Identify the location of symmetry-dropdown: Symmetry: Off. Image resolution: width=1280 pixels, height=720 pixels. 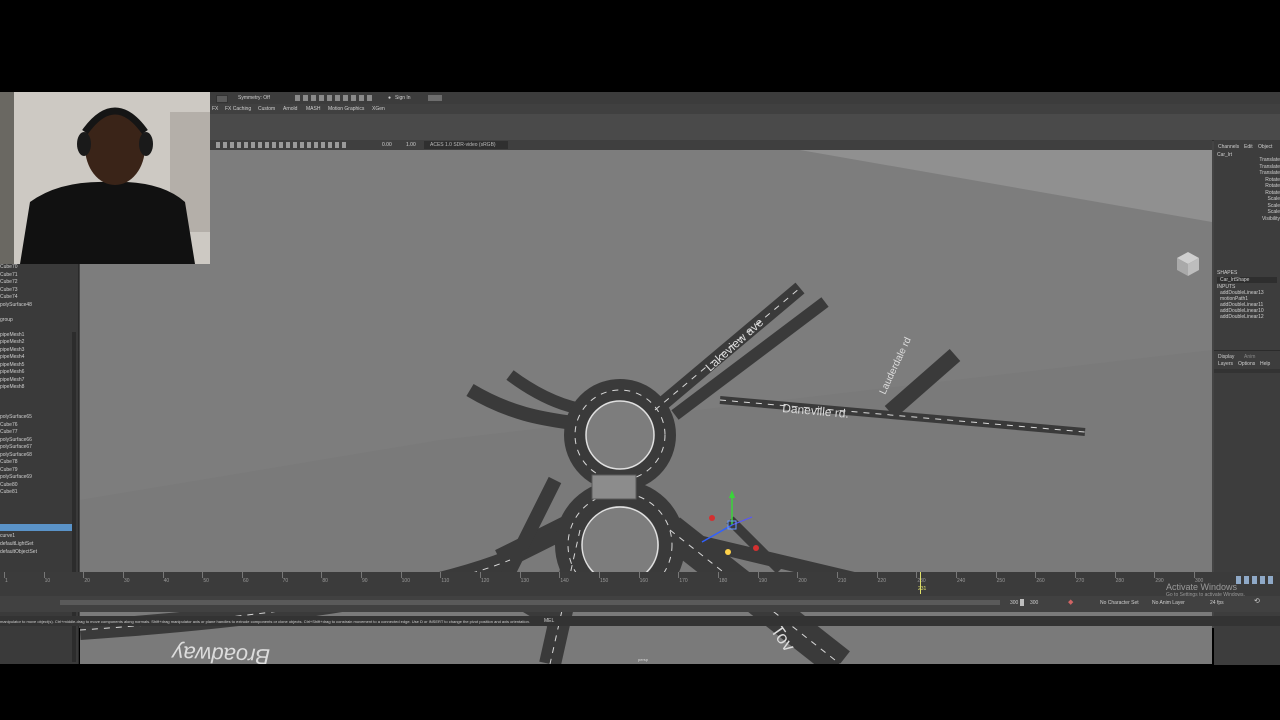
(254, 98).